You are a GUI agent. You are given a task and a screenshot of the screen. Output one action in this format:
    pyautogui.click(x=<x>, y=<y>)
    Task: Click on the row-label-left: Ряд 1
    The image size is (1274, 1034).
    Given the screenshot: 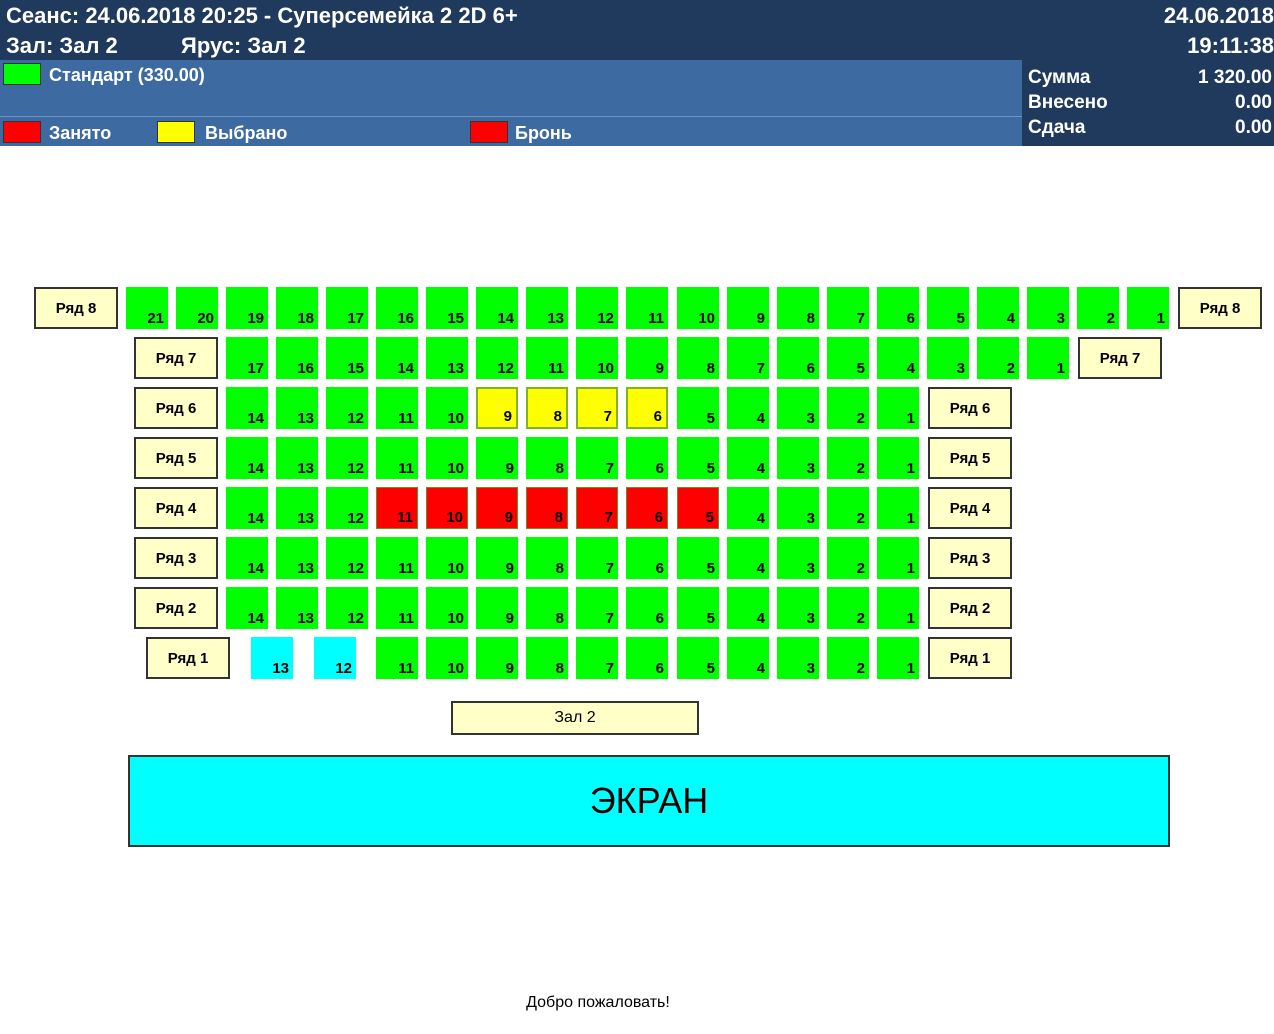 What is the action you would take?
    pyautogui.click(x=188, y=658)
    